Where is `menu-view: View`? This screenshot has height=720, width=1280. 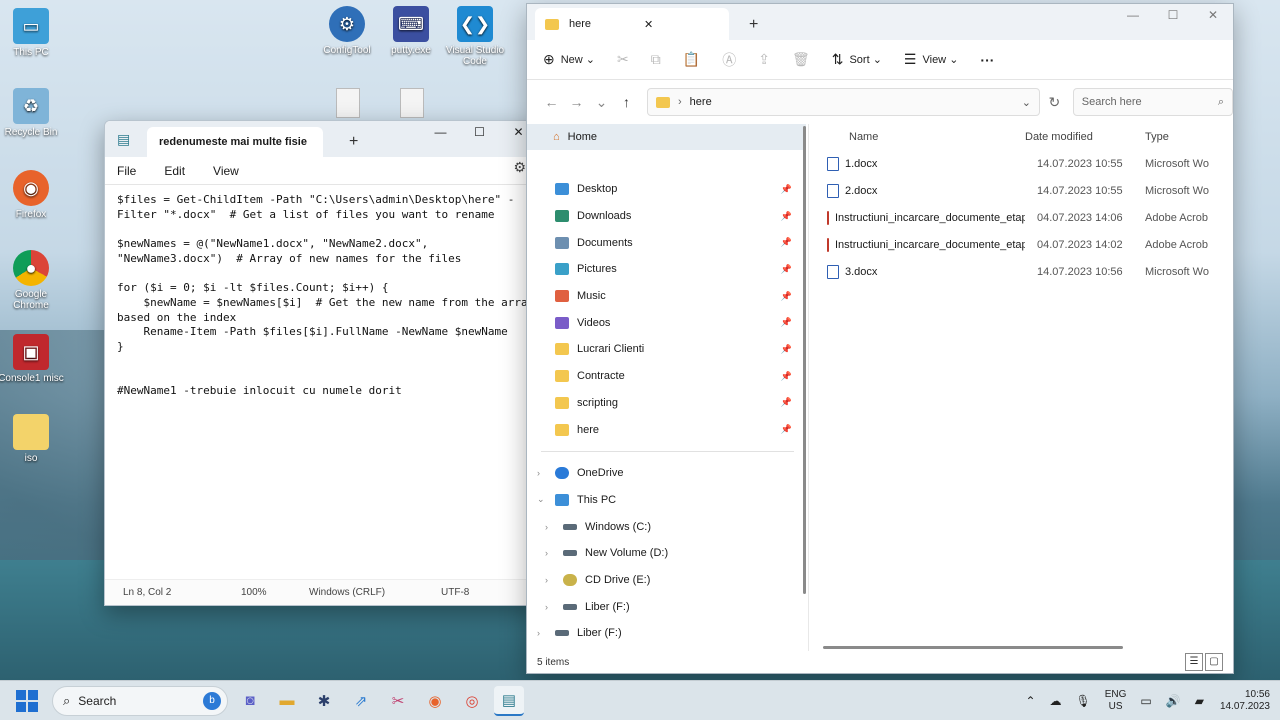 menu-view: View is located at coordinates (226, 171).